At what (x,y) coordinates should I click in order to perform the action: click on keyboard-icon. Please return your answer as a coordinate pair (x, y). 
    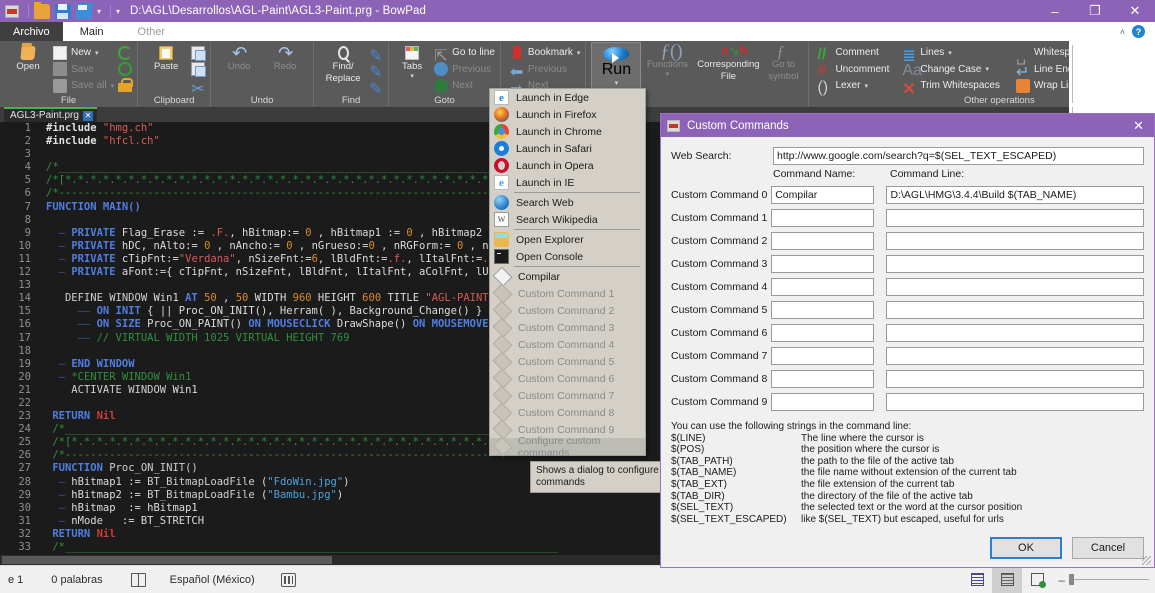
    Looking at the image, I should click on (288, 579).